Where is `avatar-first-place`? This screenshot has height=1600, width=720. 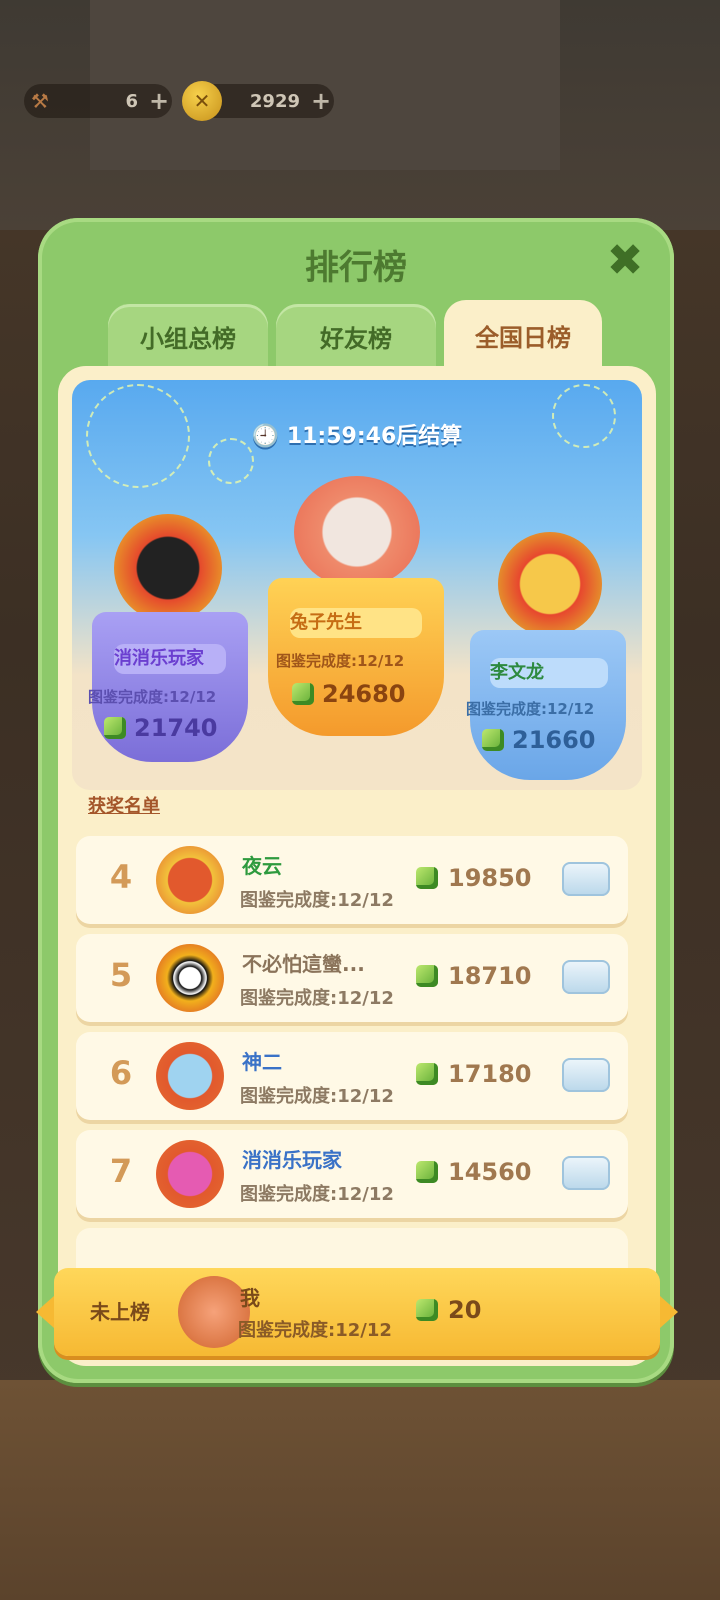
avatar-first-place is located at coordinates (357, 532).